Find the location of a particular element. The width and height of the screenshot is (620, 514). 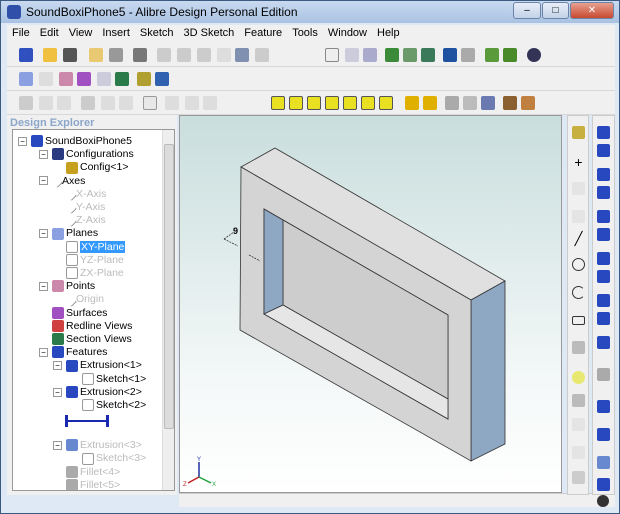

sketch-icon is located at coordinates (578, 132).